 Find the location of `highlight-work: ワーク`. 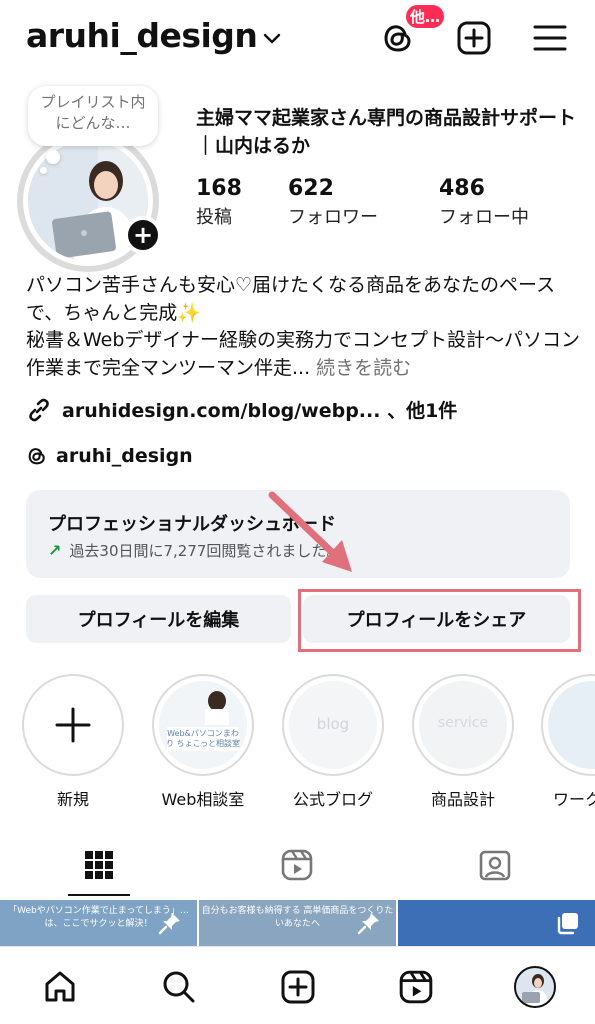

highlight-work: ワーク is located at coordinates (568, 742).